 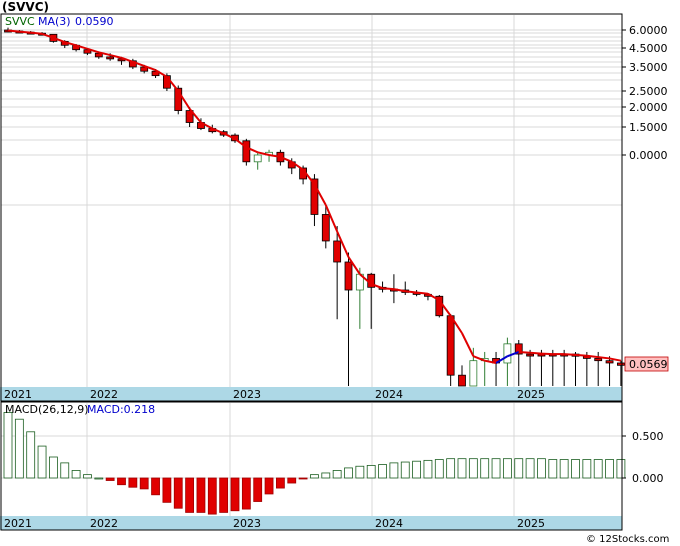 I want to click on ticker-title: (SVVC), so click(x=25, y=7).